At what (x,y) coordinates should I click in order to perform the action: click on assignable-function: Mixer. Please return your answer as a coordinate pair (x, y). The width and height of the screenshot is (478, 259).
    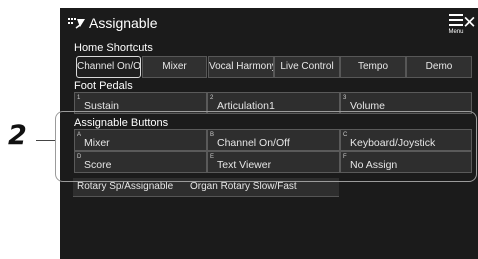
    Looking at the image, I should click on (97, 143).